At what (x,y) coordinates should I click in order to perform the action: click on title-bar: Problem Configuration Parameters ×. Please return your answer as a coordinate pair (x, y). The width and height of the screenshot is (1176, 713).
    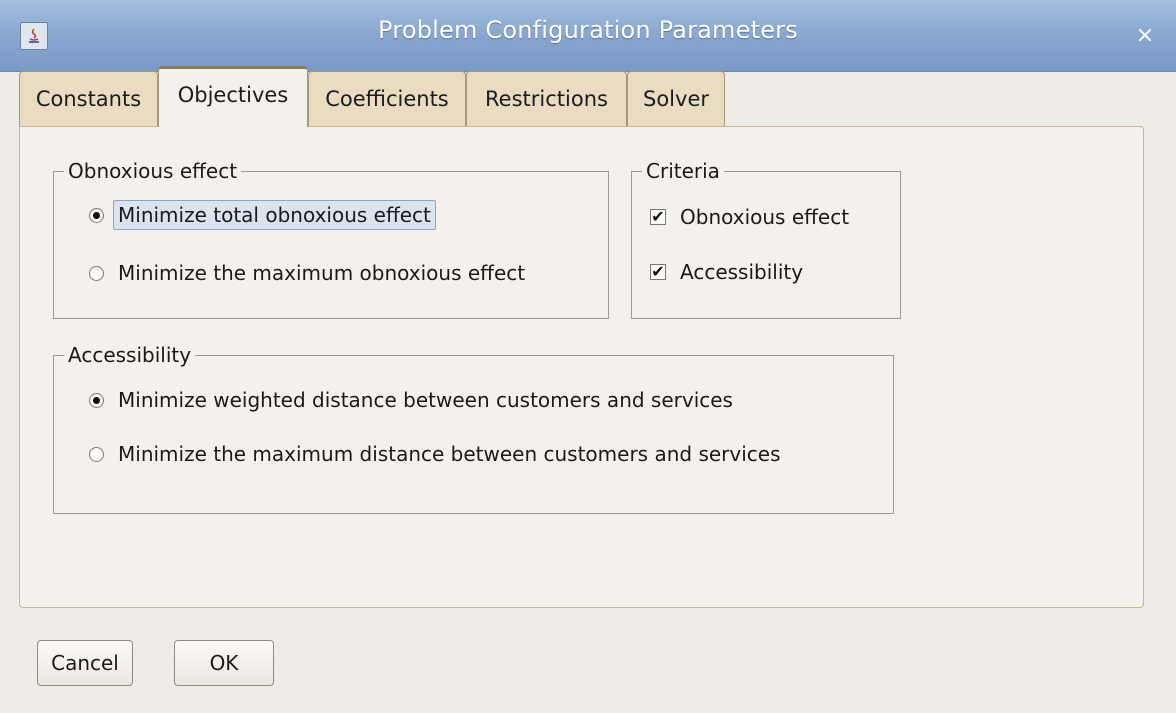
    Looking at the image, I should click on (588, 36).